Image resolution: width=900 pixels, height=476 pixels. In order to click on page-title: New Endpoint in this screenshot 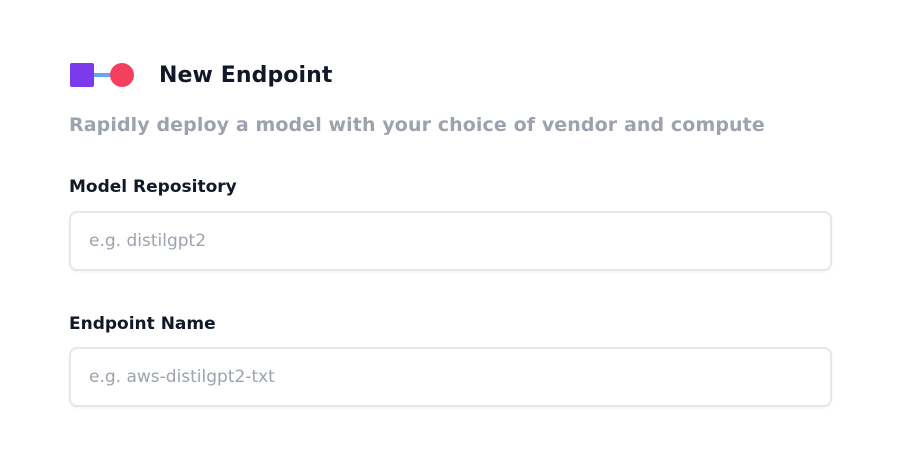, I will do `click(246, 75)`.